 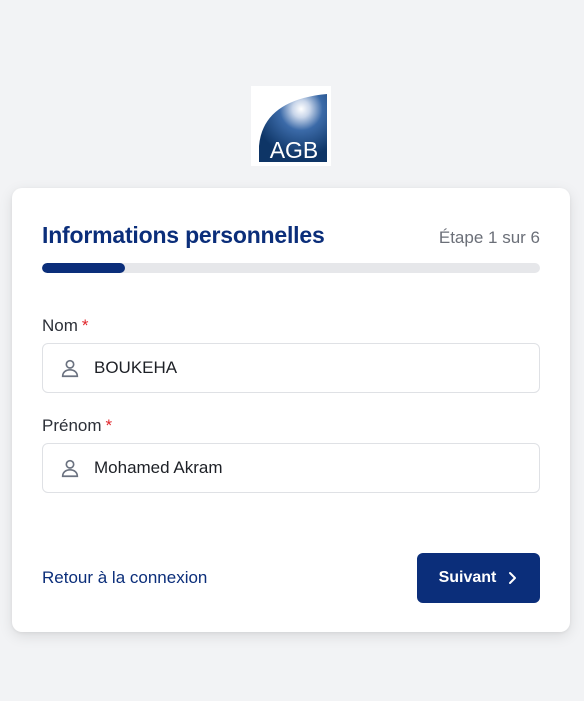 I want to click on prenom-label-text: Prénom, so click(x=72, y=425).